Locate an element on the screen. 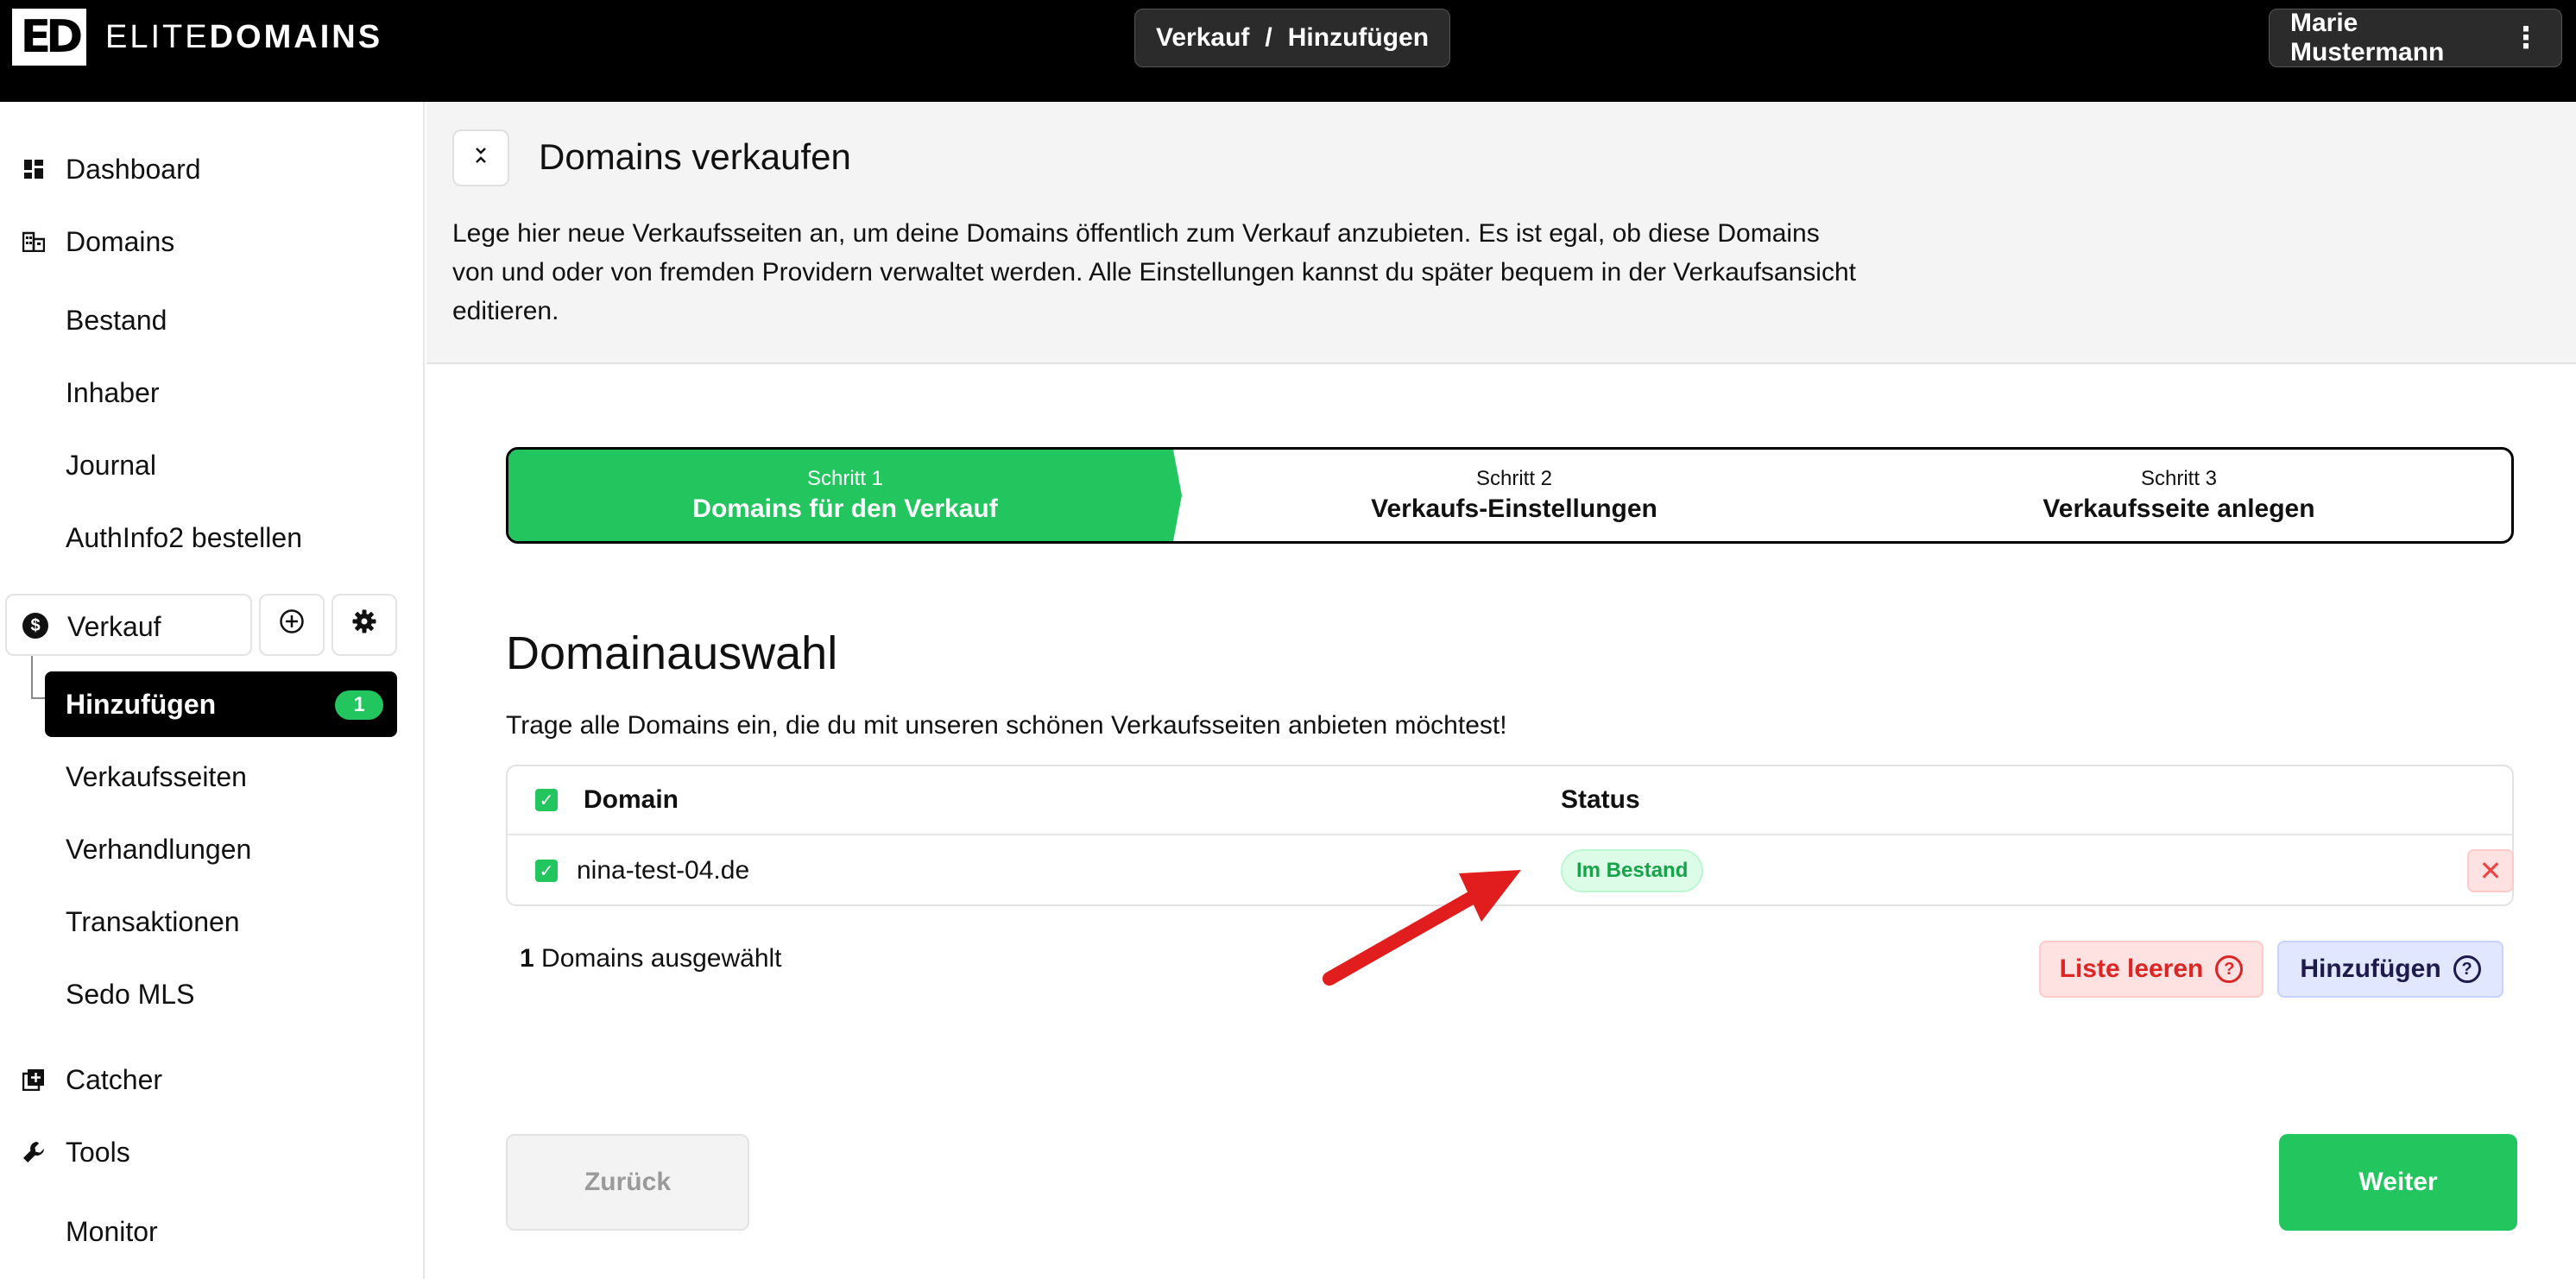 Image resolution: width=2576 pixels, height=1279 pixels. logo-text-bold: DOMAINS is located at coordinates (296, 36).